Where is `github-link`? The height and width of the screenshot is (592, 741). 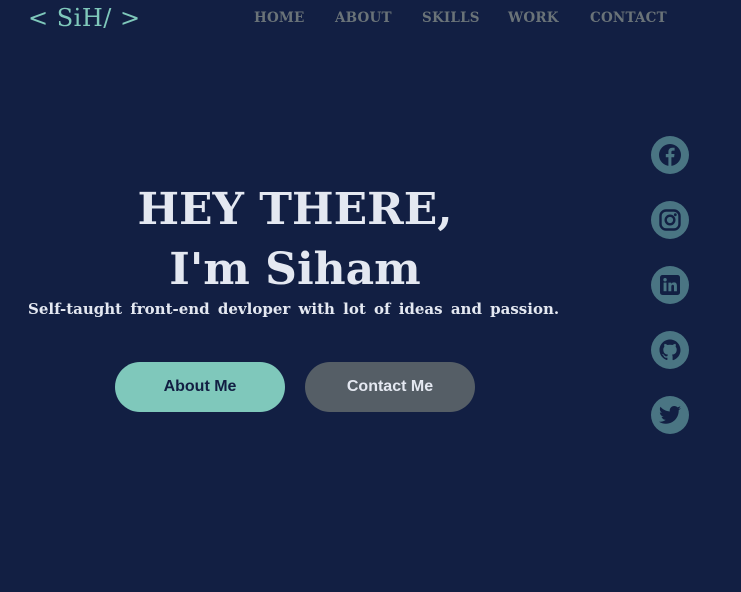
github-link is located at coordinates (670, 350).